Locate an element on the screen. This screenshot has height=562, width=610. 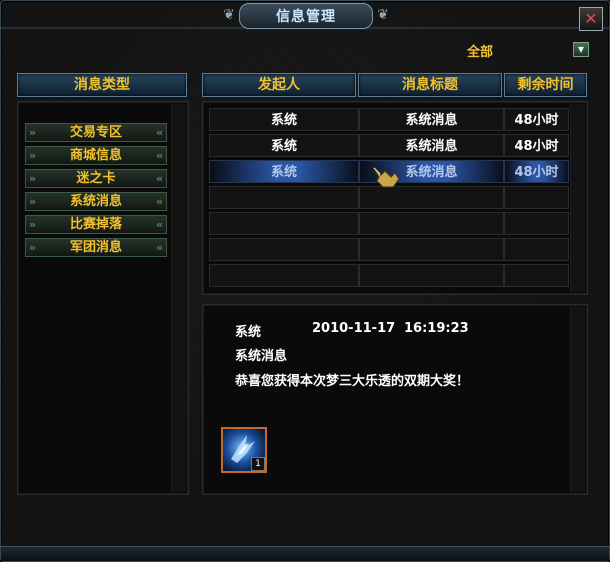
window-bottom-edge is located at coordinates (305, 553).